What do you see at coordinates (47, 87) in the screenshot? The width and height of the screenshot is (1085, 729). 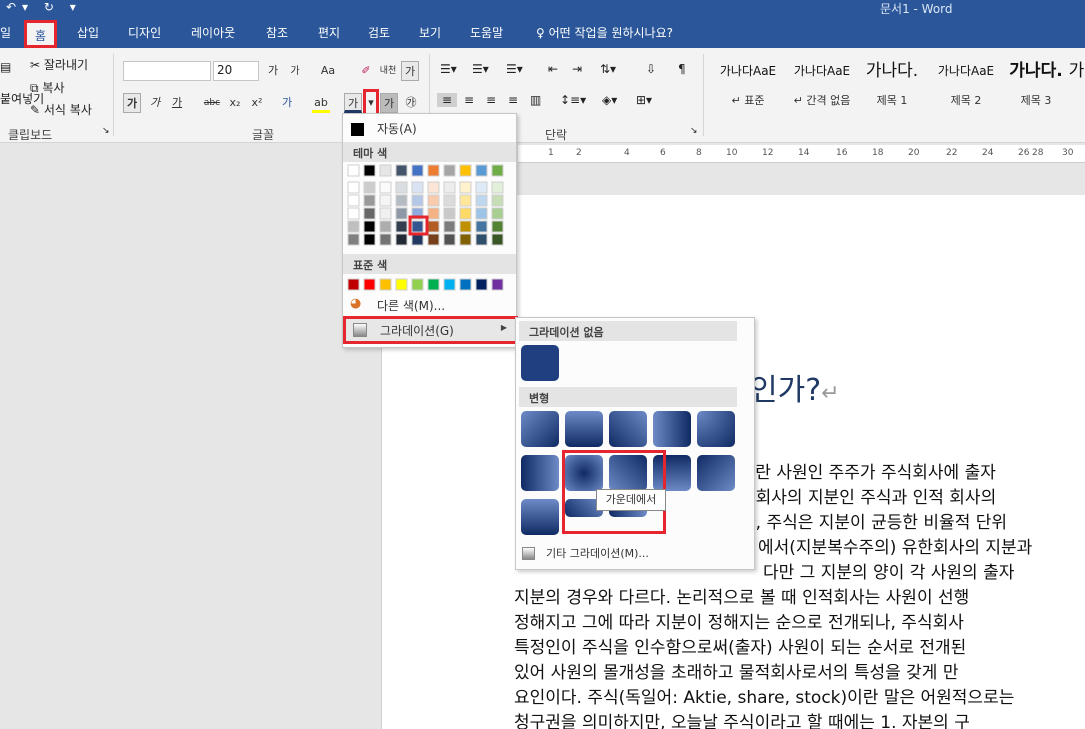 I see `copy-button: ⧉ 복사` at bounding box center [47, 87].